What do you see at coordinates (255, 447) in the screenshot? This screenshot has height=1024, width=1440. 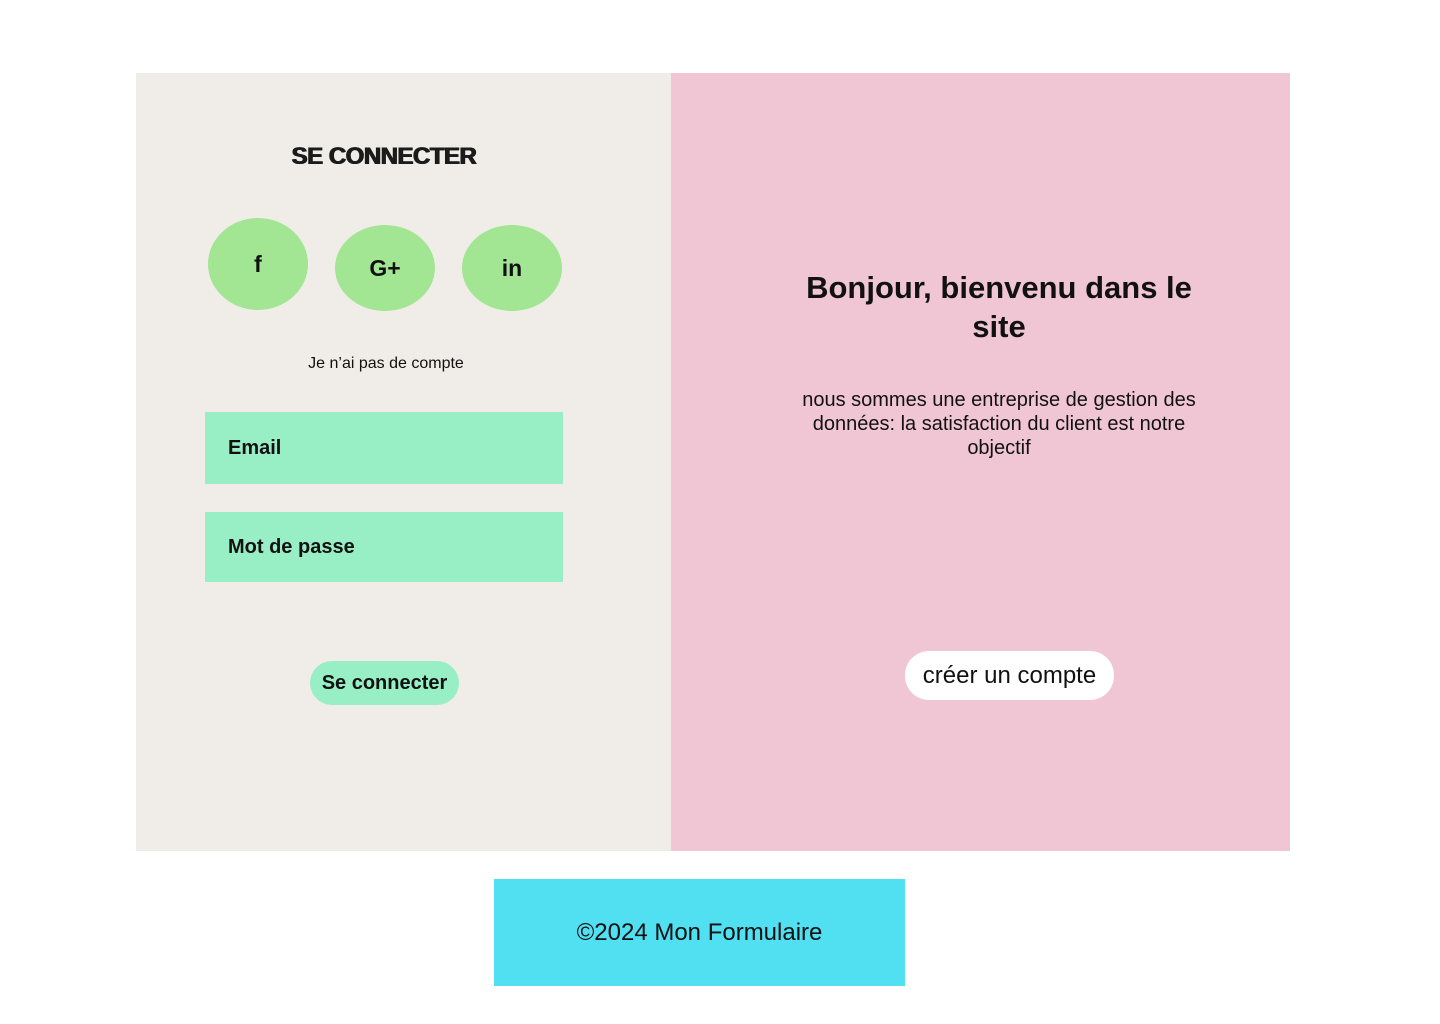 I see `email-field-label: Email` at bounding box center [255, 447].